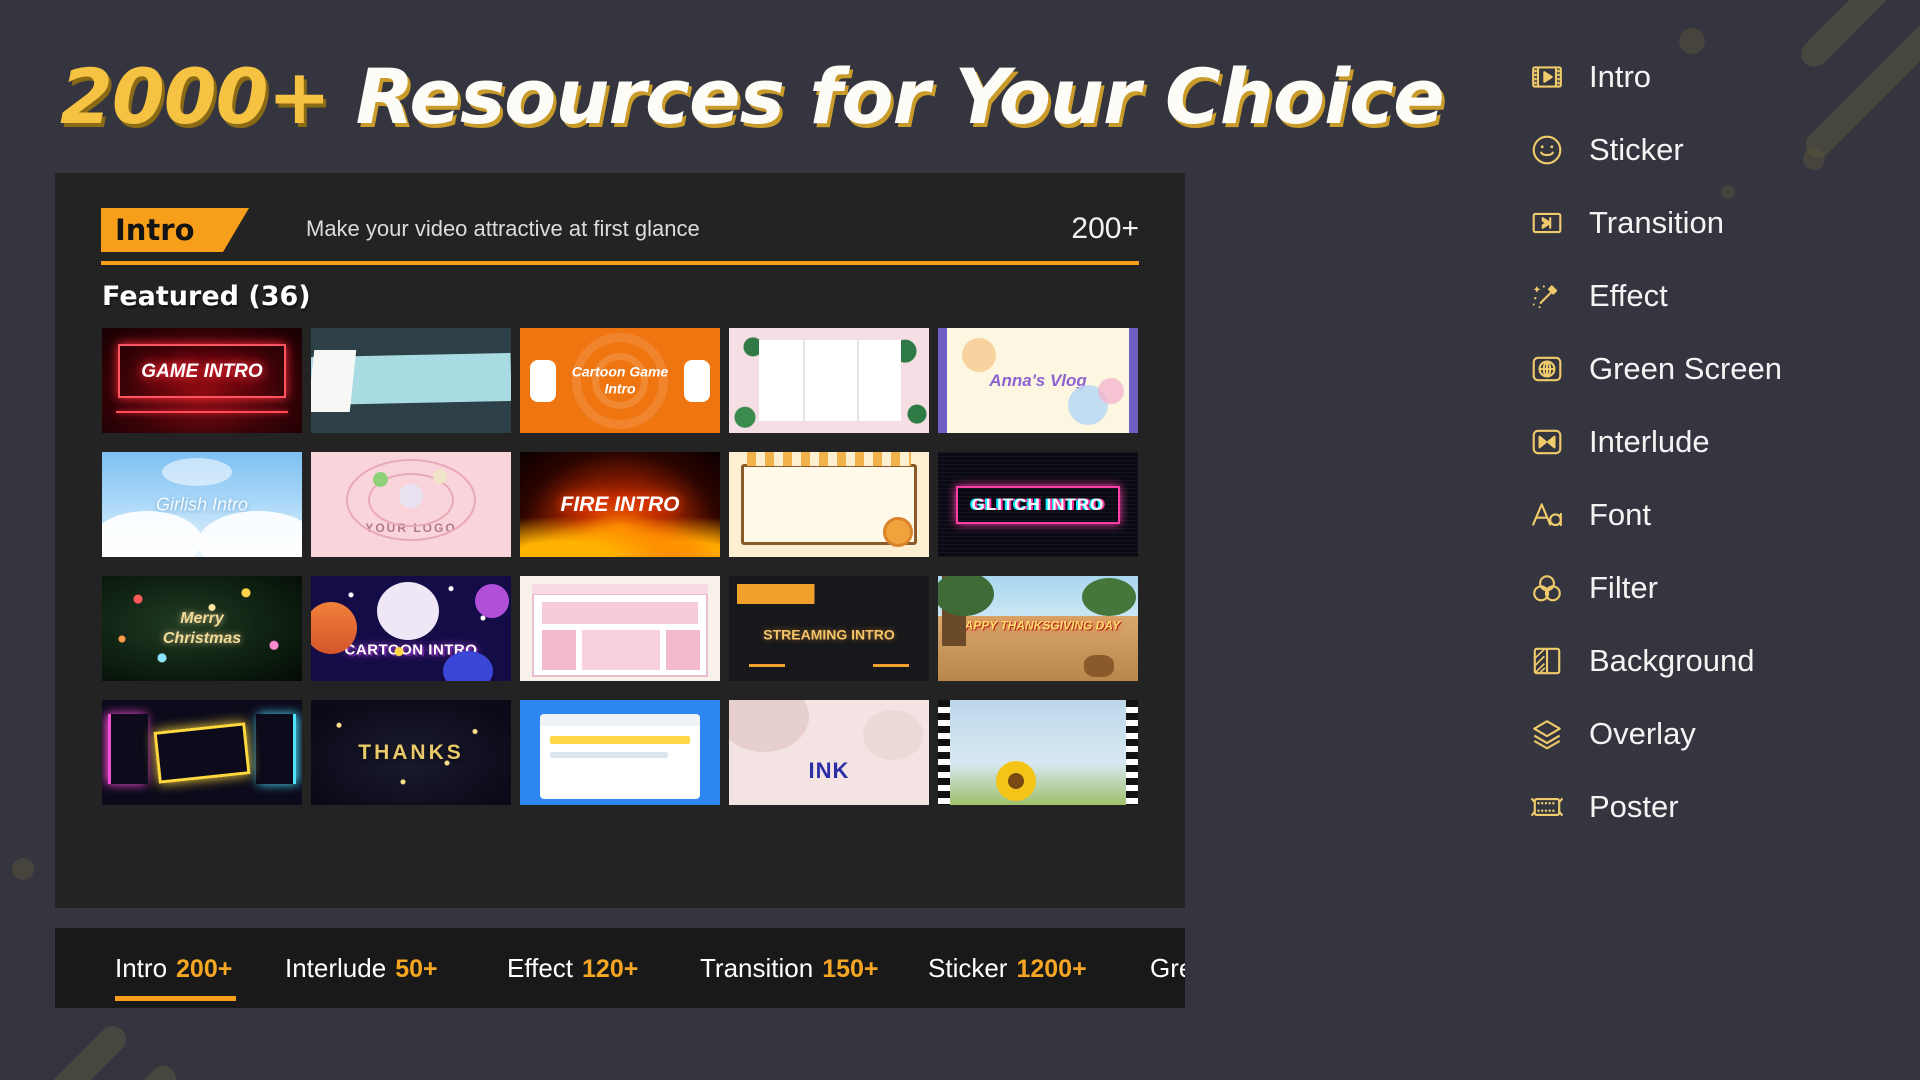 The height and width of the screenshot is (1080, 1920). Describe the element at coordinates (1051, 968) in the screenshot. I see `tab-count: 1200+` at that location.